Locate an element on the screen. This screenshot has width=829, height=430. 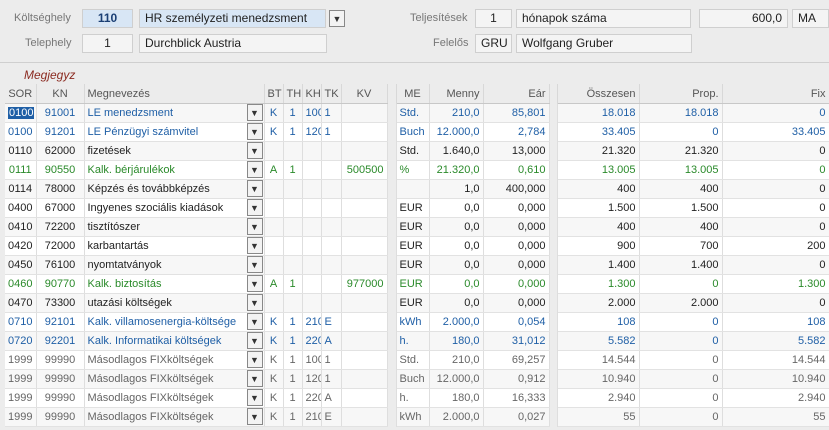
cell-osszesen: 1.500 is located at coordinates (598, 208).